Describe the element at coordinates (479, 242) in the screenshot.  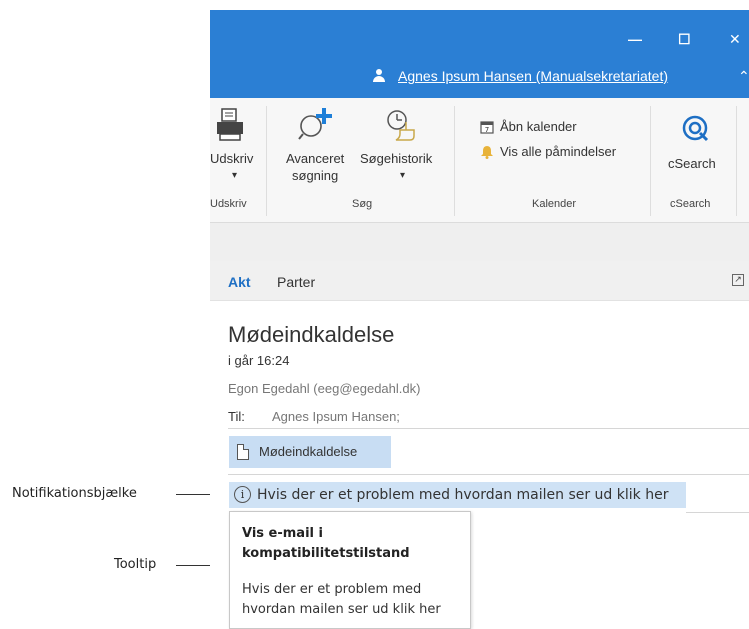
I see `toolbar-gap` at that location.